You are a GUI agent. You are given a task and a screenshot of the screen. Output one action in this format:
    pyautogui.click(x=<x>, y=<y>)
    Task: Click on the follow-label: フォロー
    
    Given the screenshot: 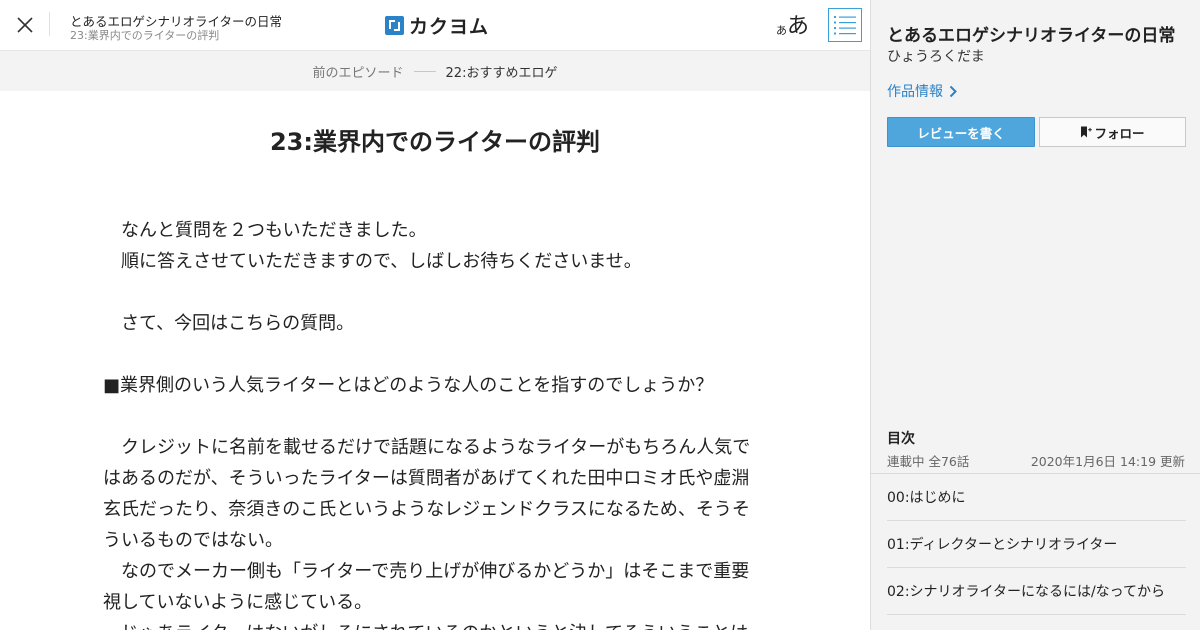 What is the action you would take?
    pyautogui.click(x=1119, y=133)
    